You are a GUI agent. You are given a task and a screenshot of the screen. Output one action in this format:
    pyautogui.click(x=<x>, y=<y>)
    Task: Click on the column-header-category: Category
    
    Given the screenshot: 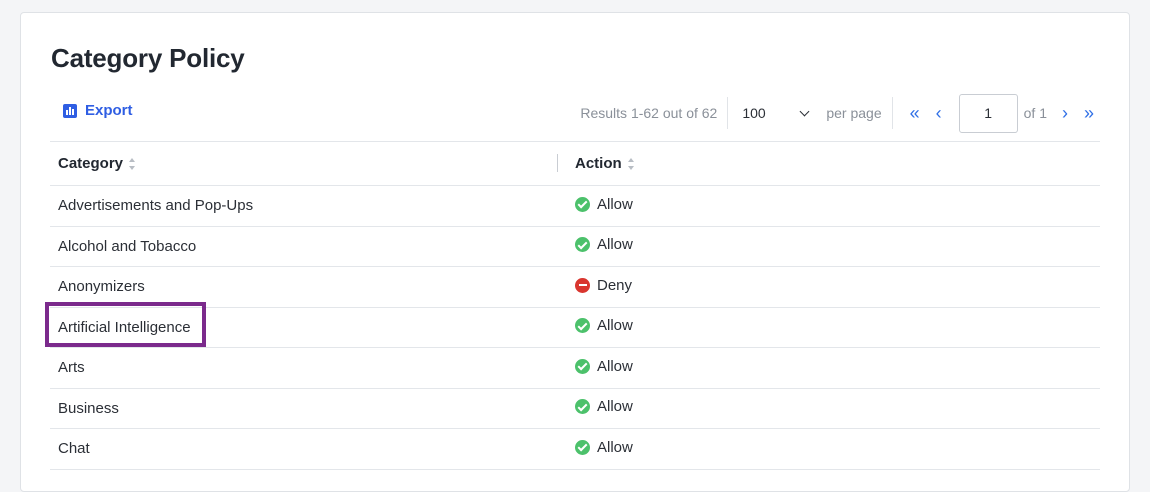 What is the action you would take?
    pyautogui.click(x=304, y=163)
    